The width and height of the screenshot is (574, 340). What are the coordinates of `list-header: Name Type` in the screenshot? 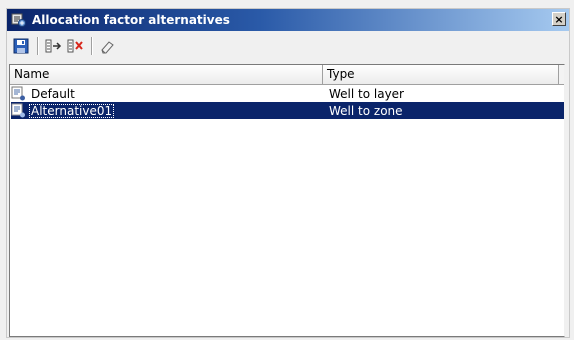 It's located at (287, 75).